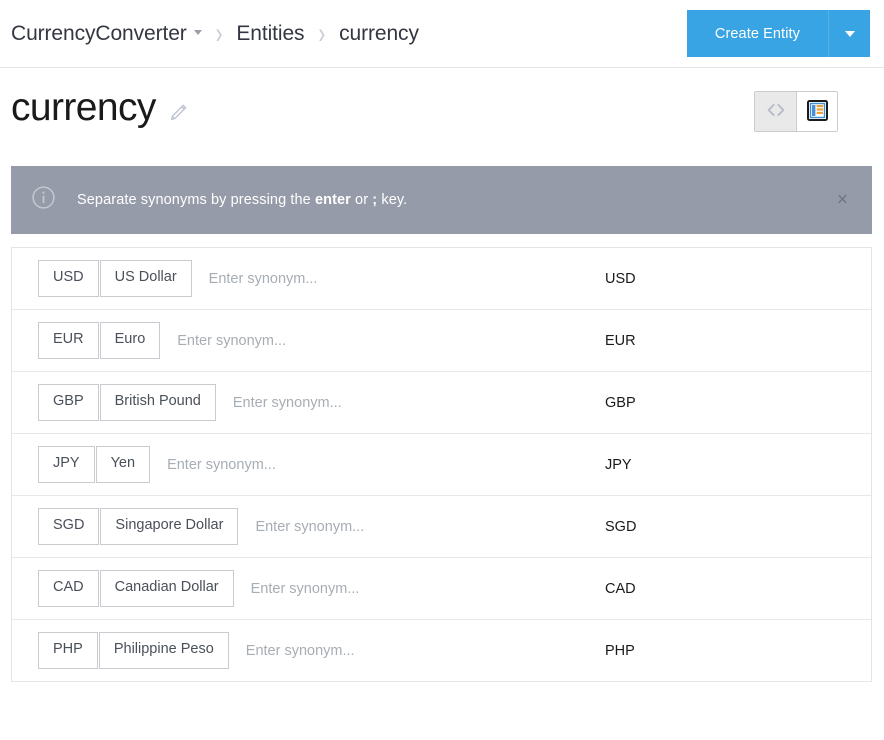 This screenshot has height=740, width=884. What do you see at coordinates (196, 200) in the screenshot?
I see `info-text-before: Separate synonyms by pressing the` at bounding box center [196, 200].